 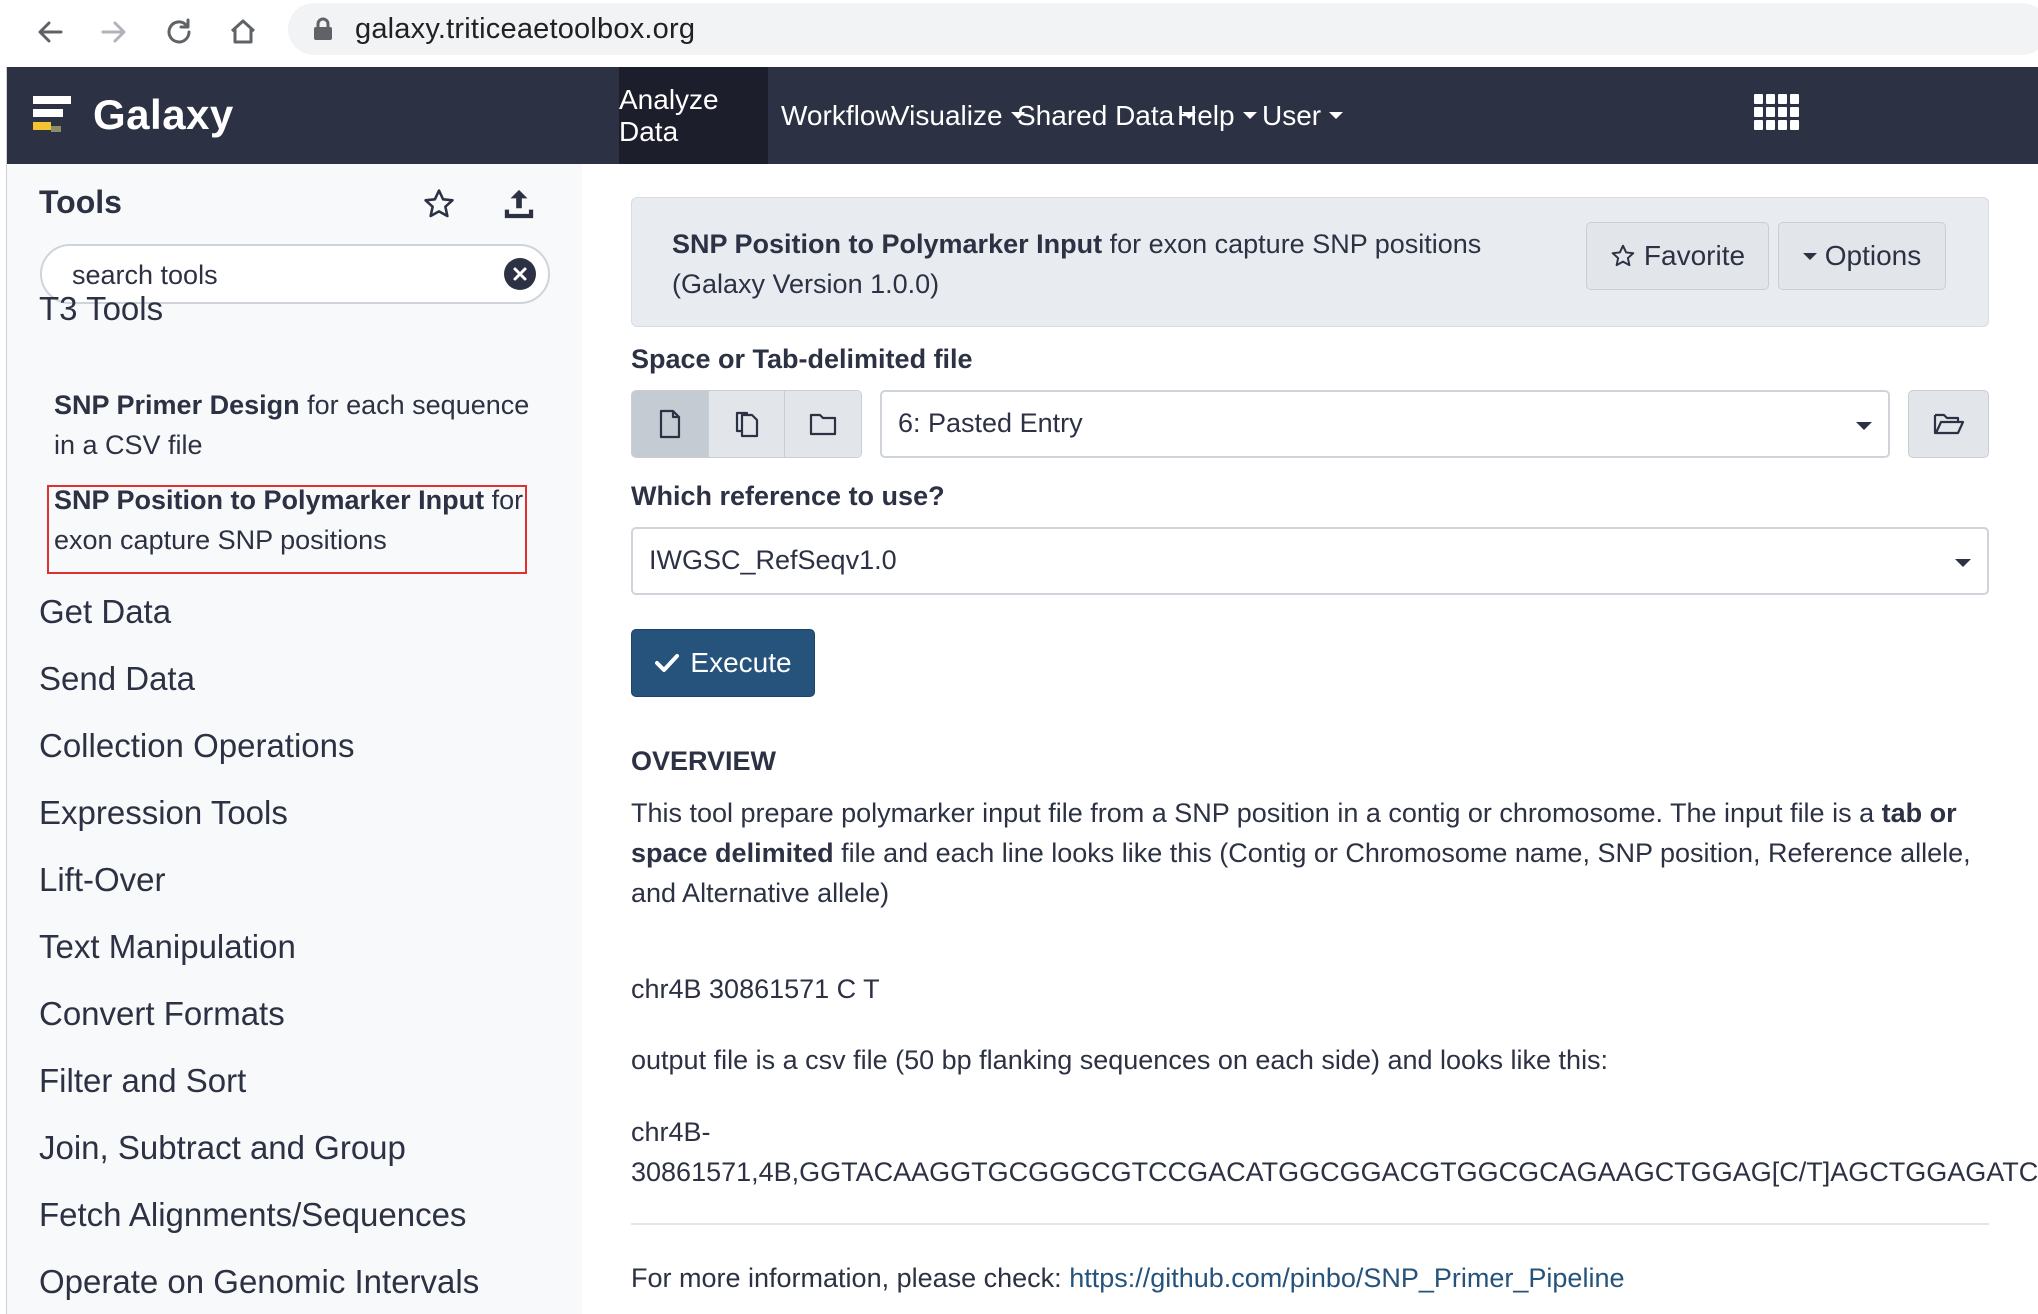 I want to click on file-icon, so click(x=669, y=424).